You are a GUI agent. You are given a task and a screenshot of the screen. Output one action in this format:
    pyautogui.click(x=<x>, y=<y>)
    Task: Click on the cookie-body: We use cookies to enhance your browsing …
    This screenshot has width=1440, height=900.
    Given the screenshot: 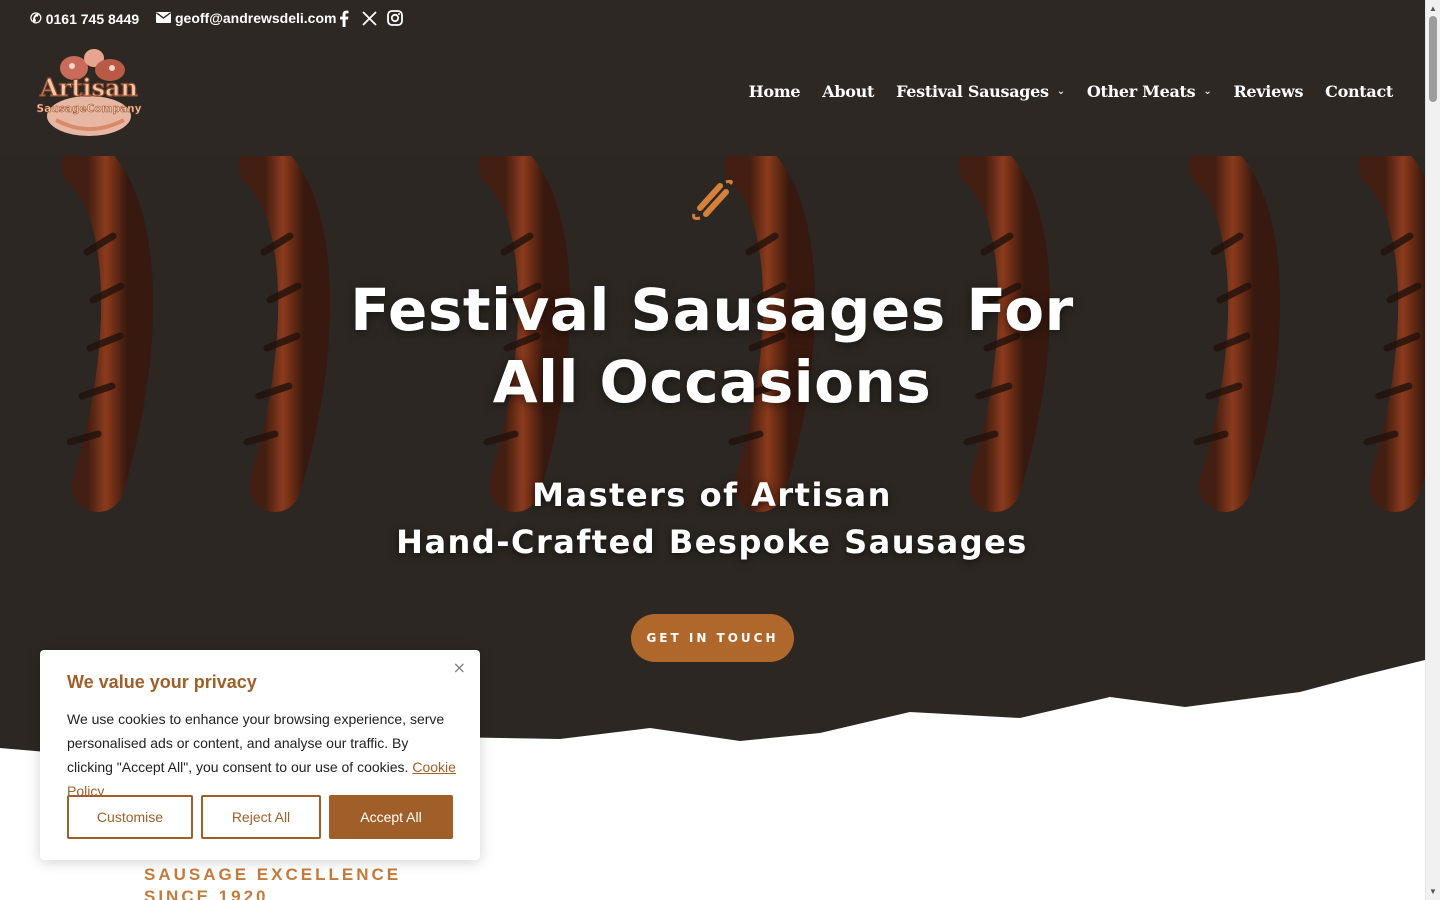 What is the action you would take?
    pyautogui.click(x=256, y=743)
    